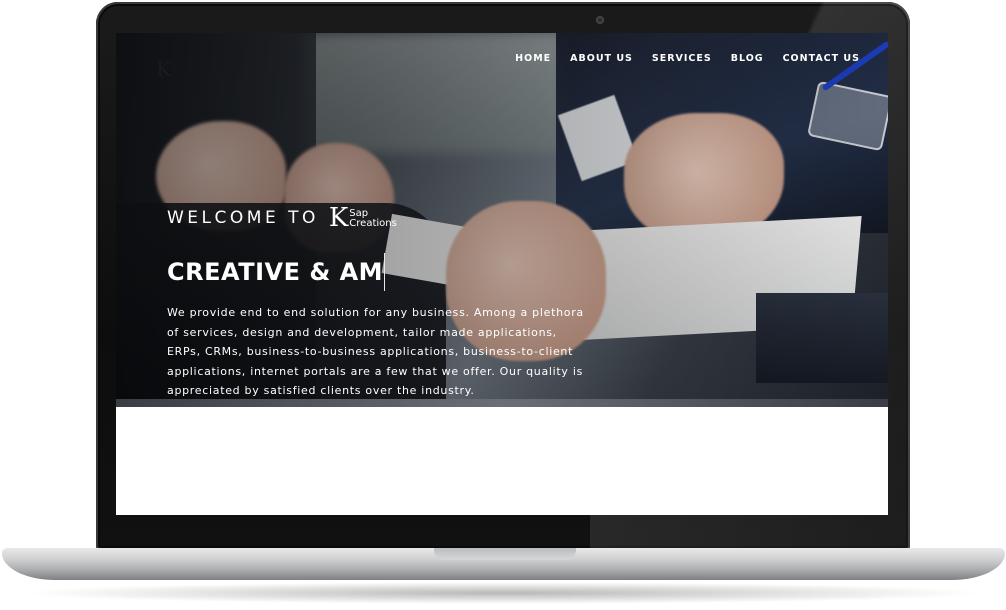 Image resolution: width=1006 pixels, height=610 pixels. I want to click on welcome-line: WELCOME TO K Sap Creations, so click(282, 218).